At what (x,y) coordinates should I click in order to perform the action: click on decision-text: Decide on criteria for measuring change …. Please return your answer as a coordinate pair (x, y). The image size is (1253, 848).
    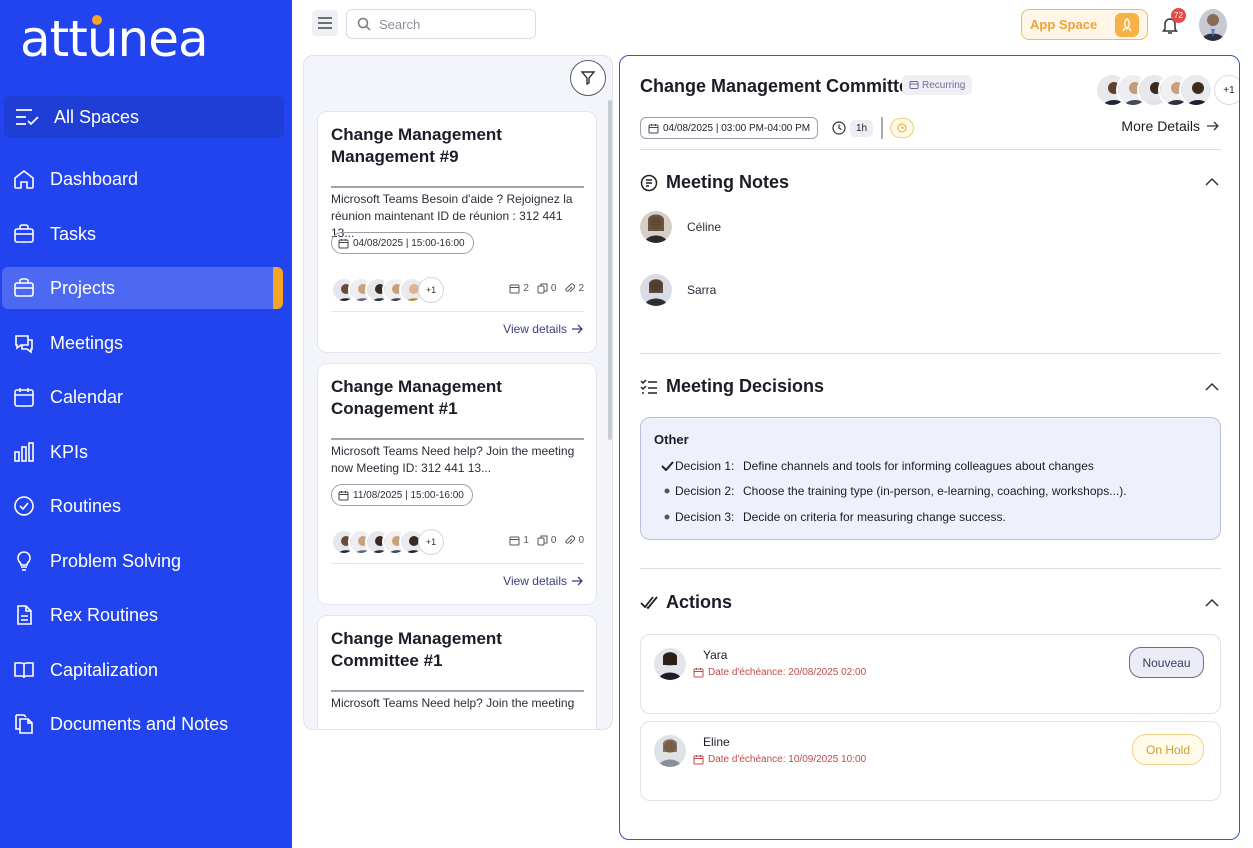
    Looking at the image, I should click on (874, 517).